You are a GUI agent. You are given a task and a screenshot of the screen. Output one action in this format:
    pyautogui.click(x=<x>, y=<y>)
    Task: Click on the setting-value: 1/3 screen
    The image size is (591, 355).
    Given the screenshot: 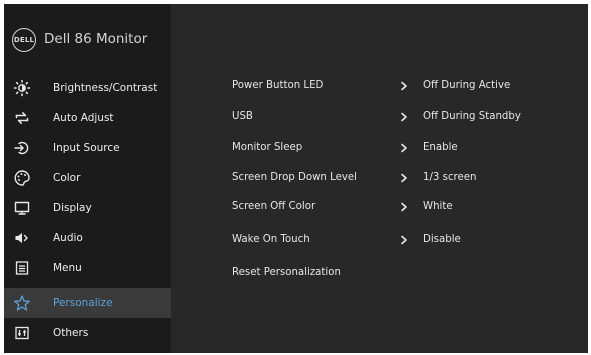 What is the action you would take?
    pyautogui.click(x=450, y=177)
    